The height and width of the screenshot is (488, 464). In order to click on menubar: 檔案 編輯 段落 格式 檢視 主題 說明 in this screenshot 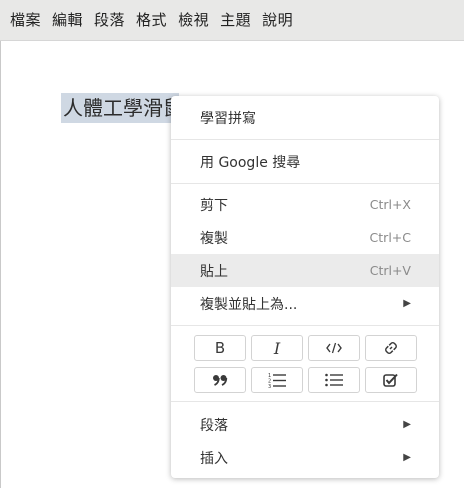, I will do `click(232, 20)`.